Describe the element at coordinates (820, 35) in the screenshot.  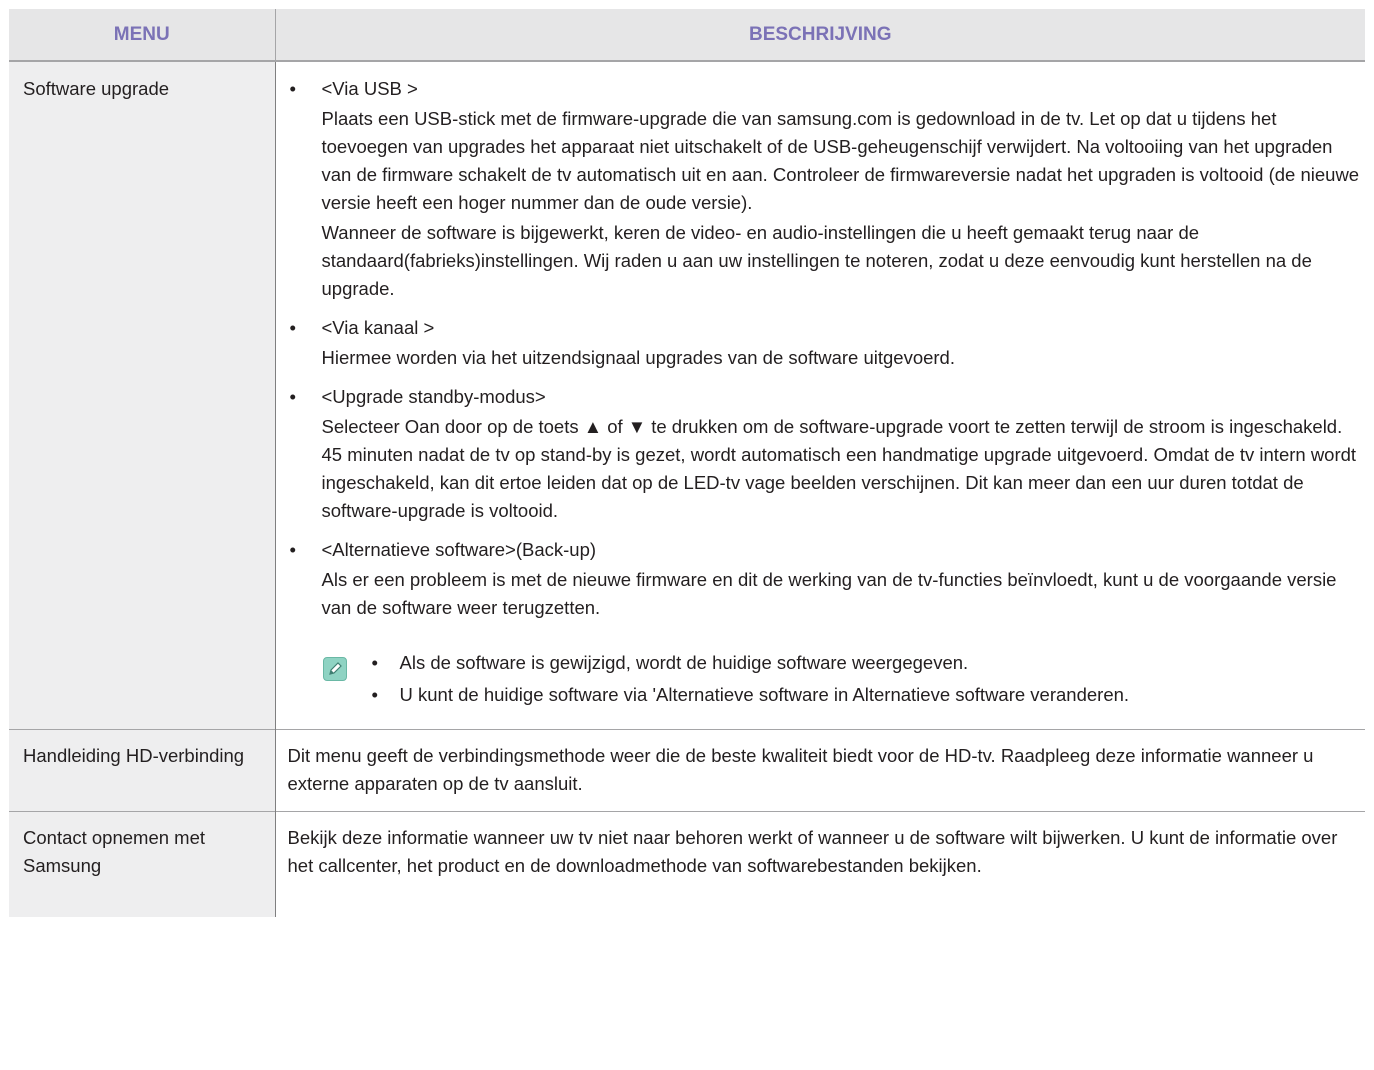
I see `header-description: BESCHRIJVING` at that location.